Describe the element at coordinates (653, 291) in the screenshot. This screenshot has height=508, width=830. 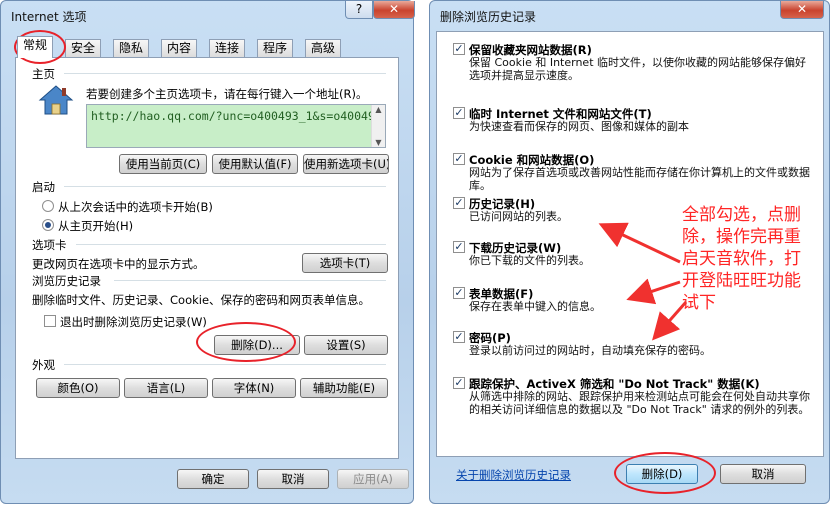
I see `arrow-to-form-data` at that location.